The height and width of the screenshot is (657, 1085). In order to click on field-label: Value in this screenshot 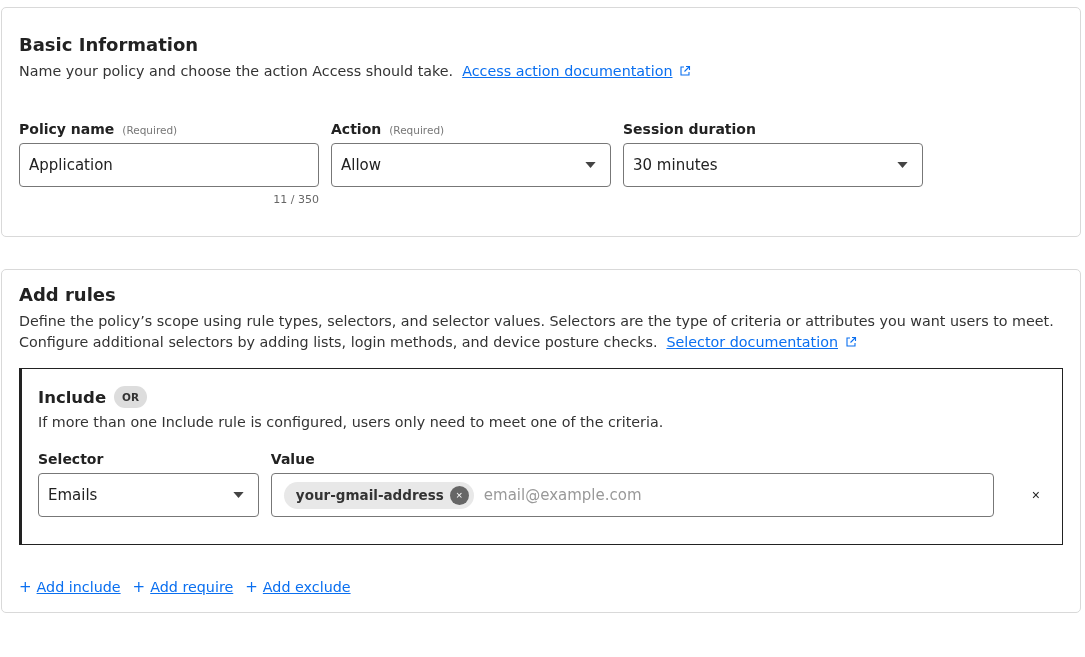, I will do `click(293, 459)`.